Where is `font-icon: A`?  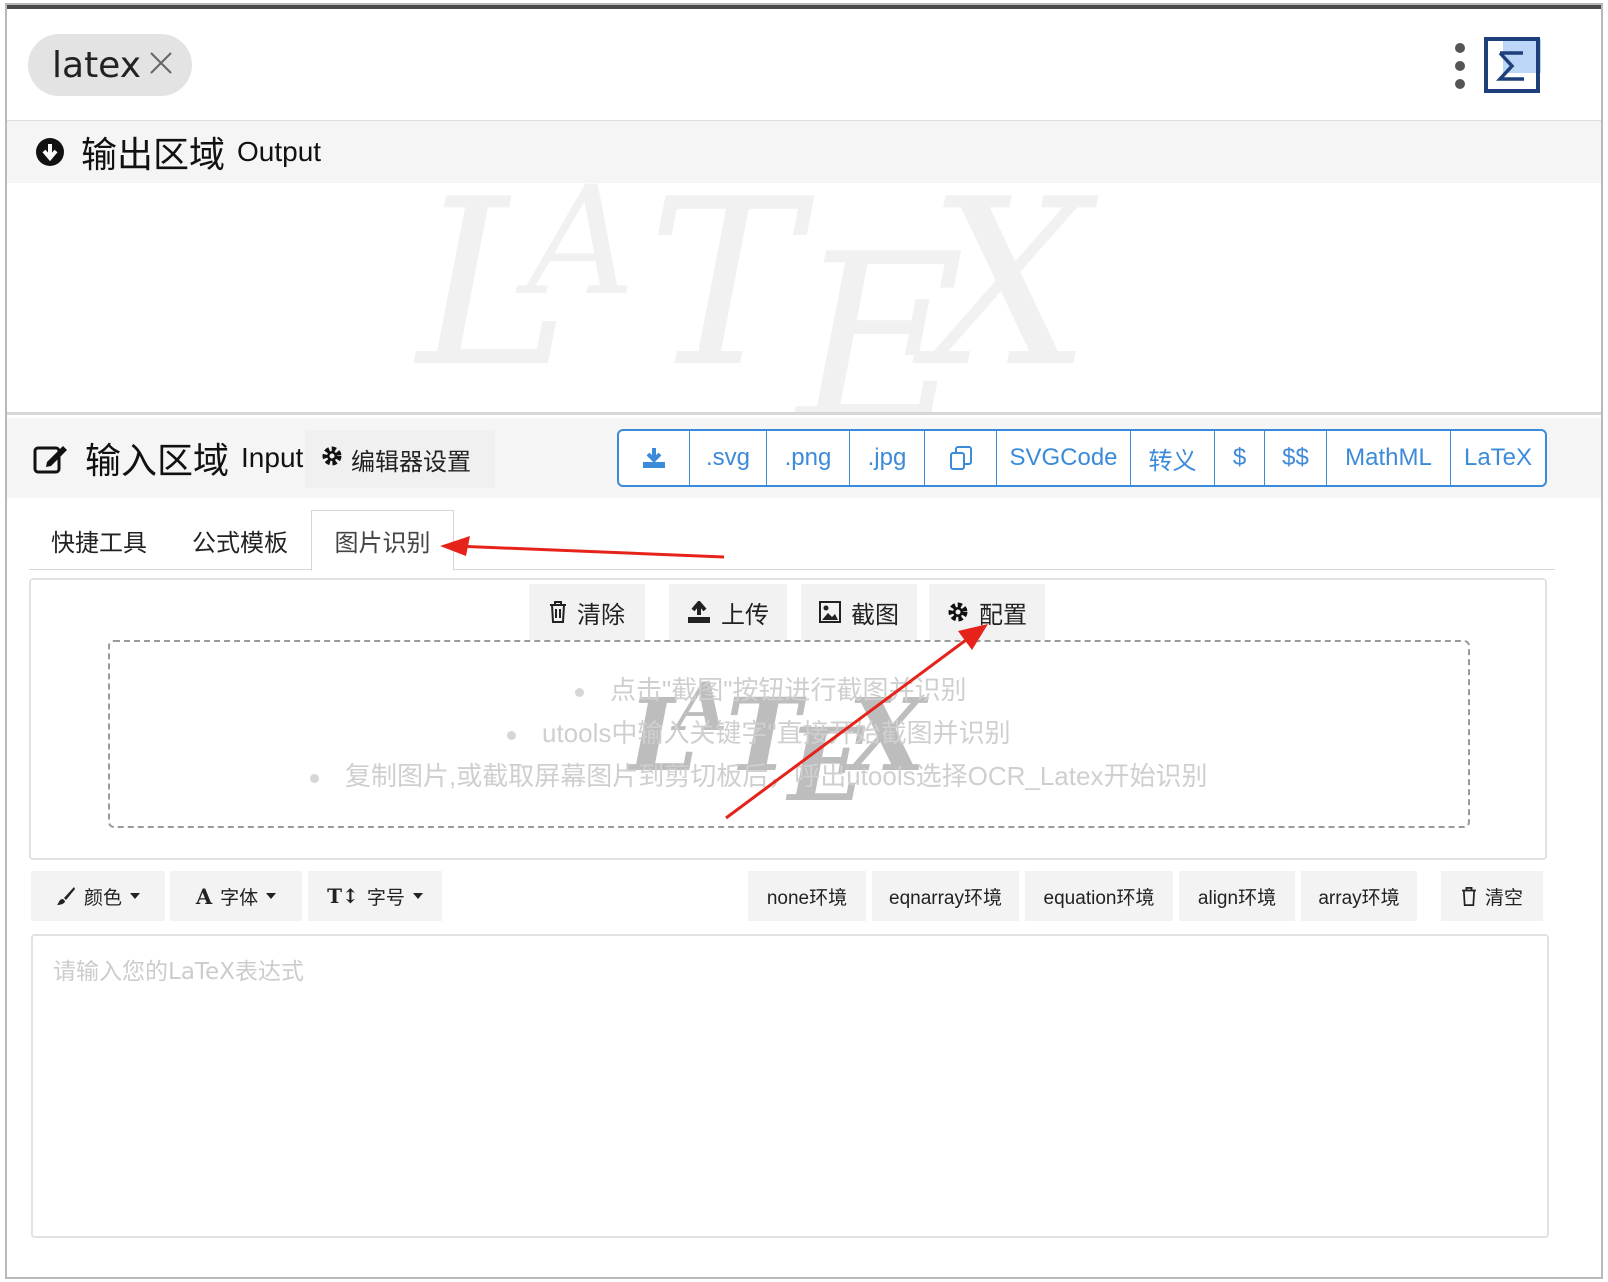 font-icon: A is located at coordinates (204, 896).